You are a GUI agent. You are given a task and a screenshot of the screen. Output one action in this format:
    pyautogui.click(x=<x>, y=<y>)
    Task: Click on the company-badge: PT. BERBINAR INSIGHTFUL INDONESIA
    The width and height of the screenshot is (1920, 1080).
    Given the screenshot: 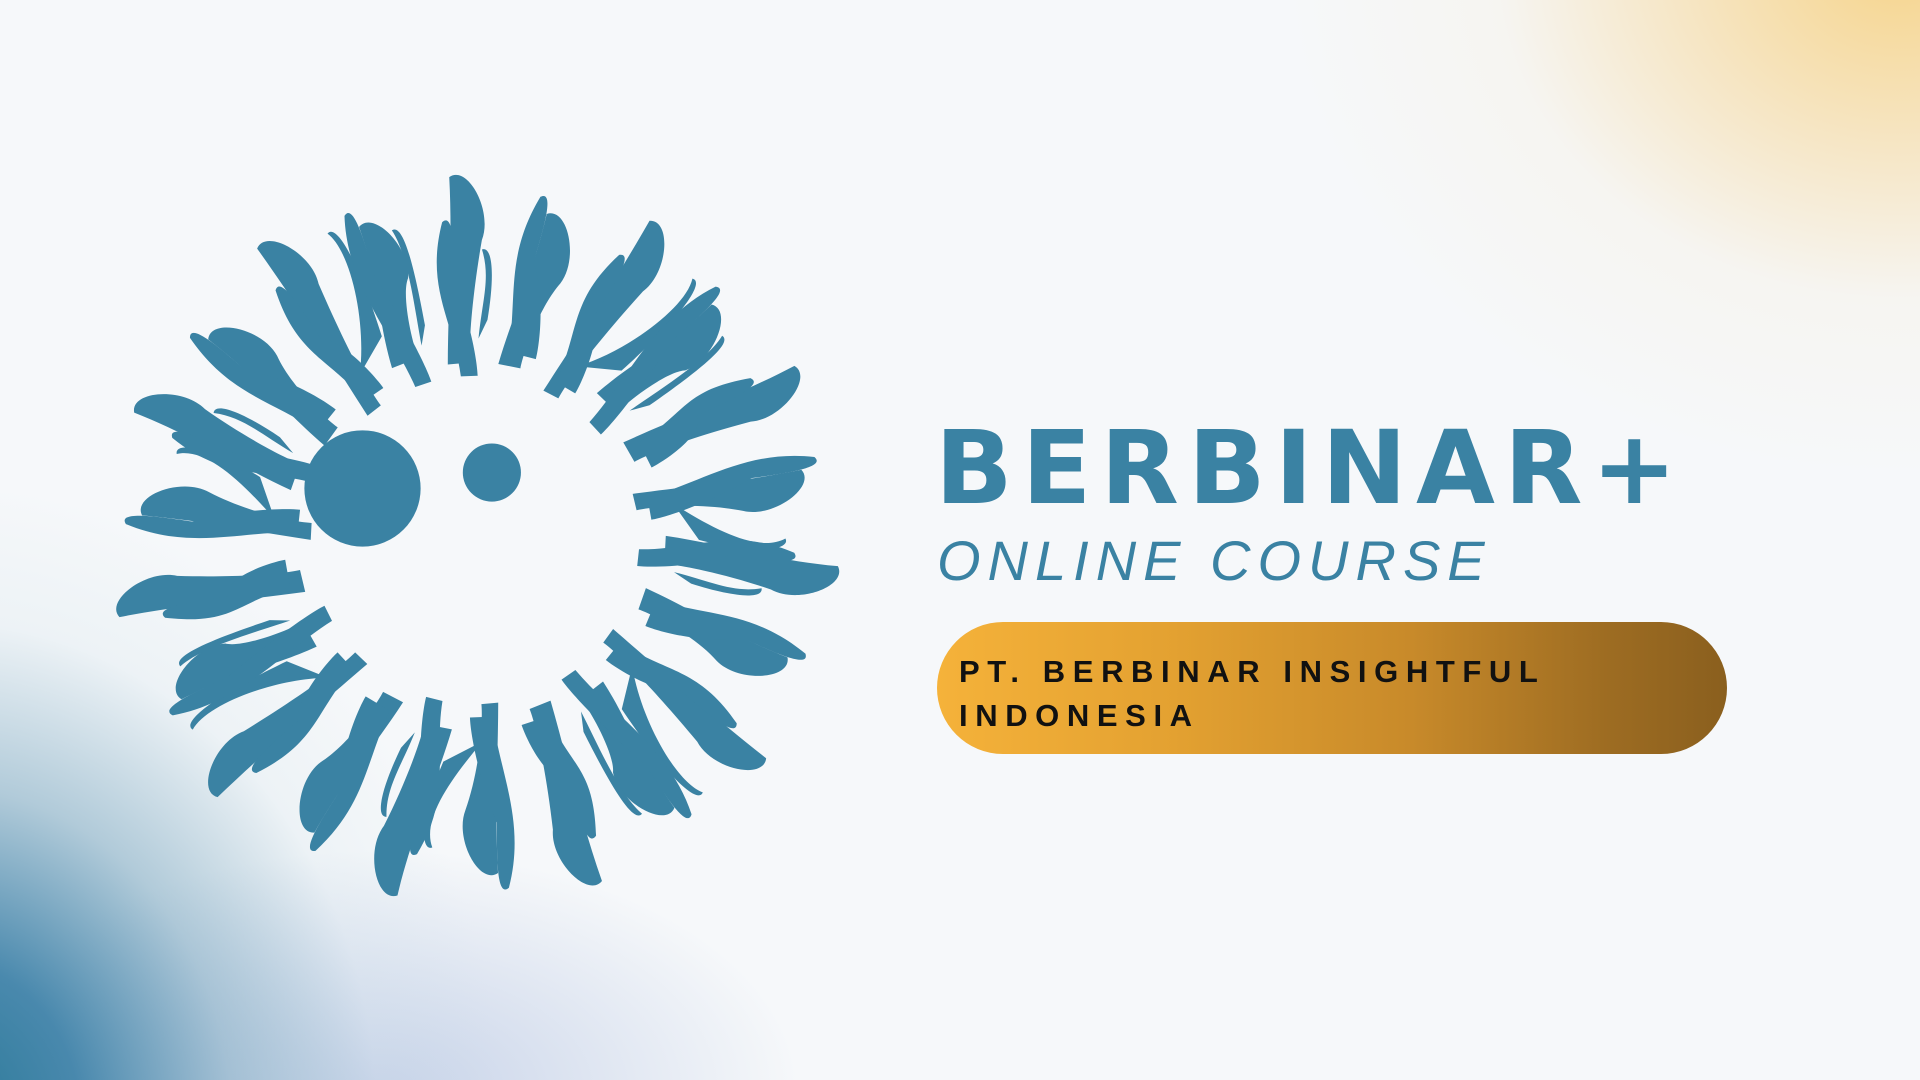 What is the action you would take?
    pyautogui.click(x=1332, y=688)
    